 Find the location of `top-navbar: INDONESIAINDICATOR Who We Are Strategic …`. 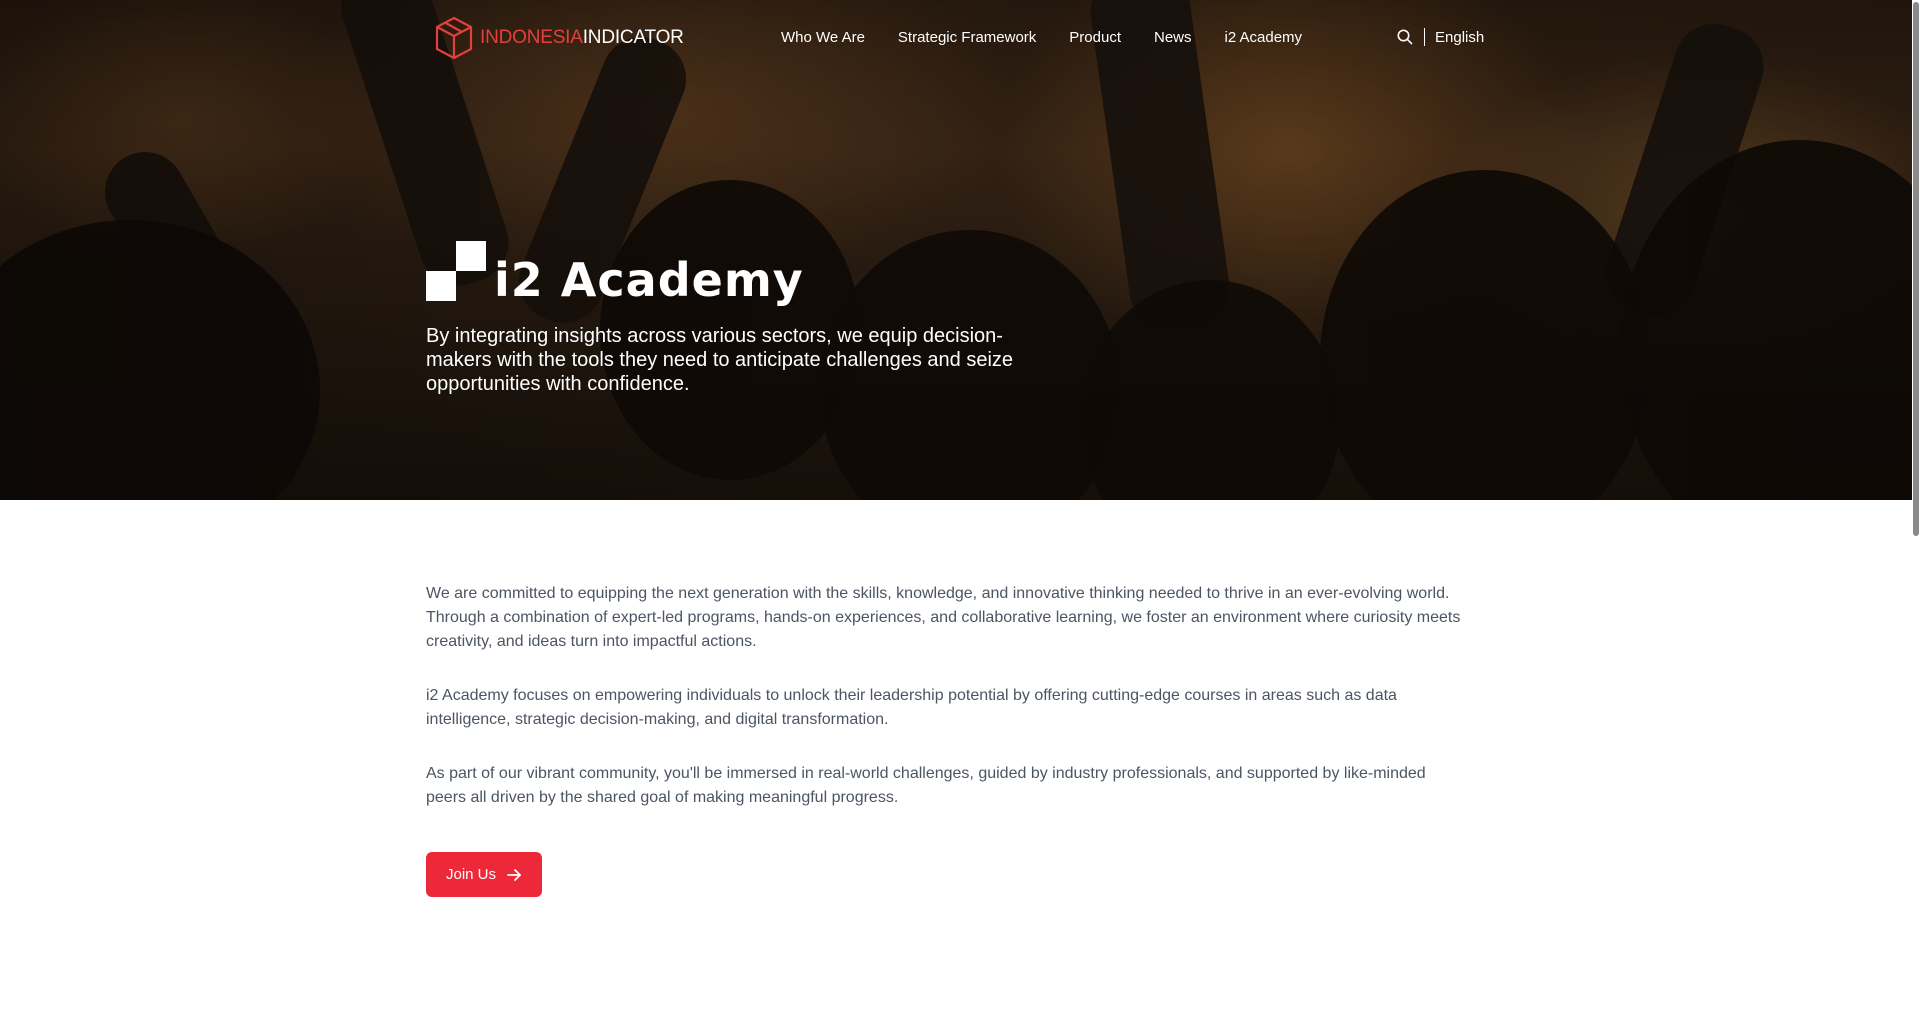

top-navbar: INDONESIAINDICATOR Who We Are Strategic … is located at coordinates (960, 39).